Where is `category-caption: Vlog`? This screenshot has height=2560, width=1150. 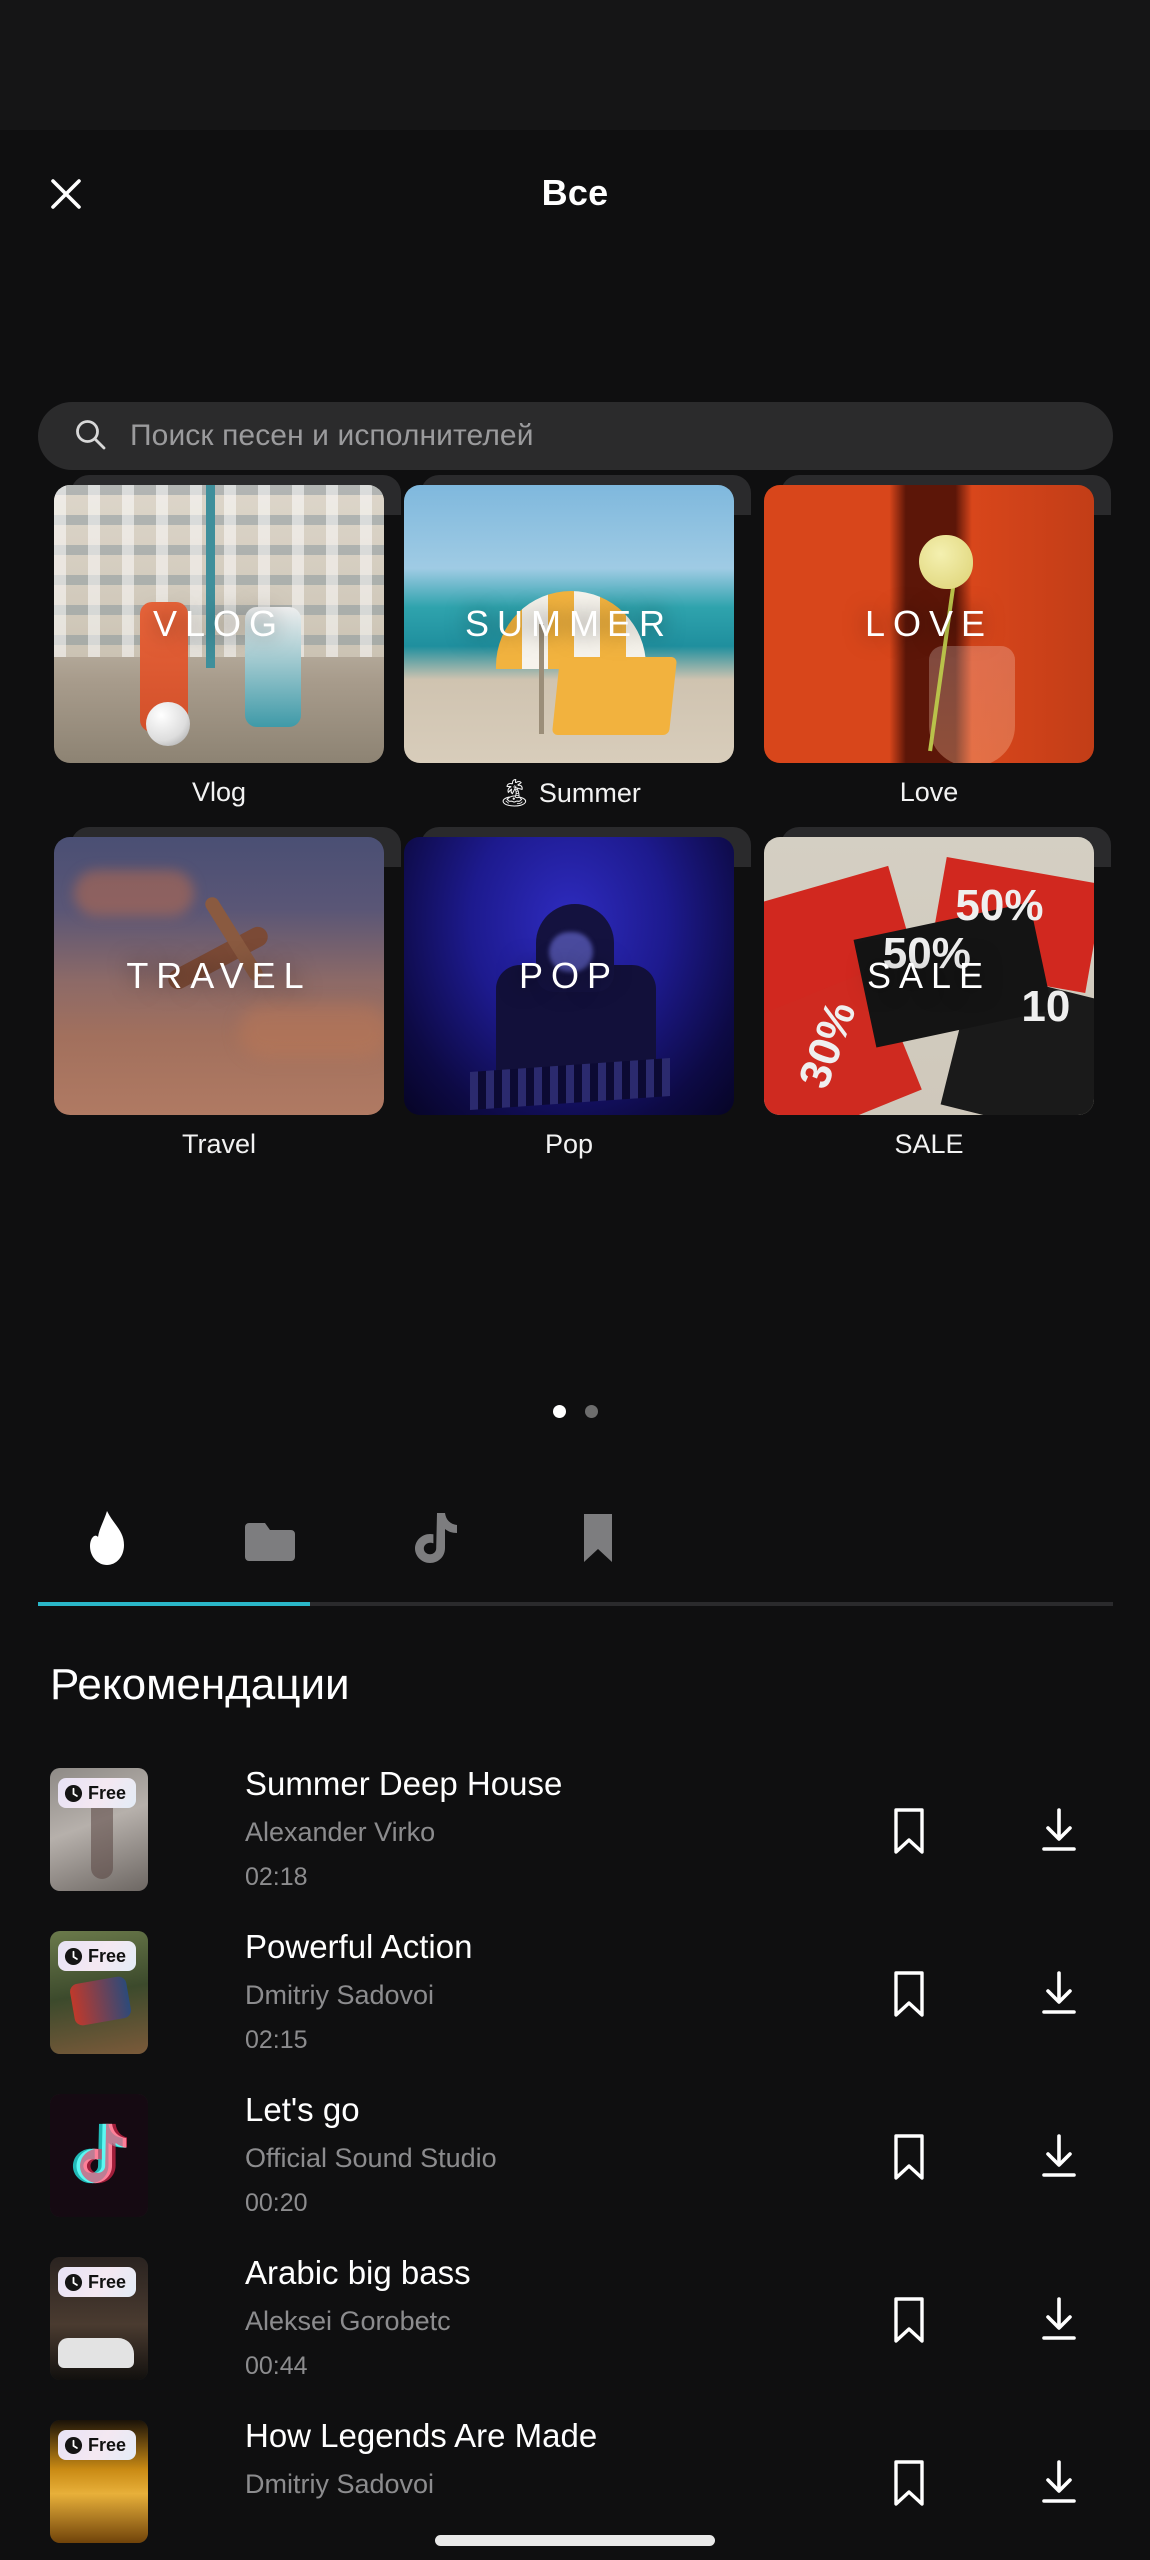
category-caption: Vlog is located at coordinates (219, 792).